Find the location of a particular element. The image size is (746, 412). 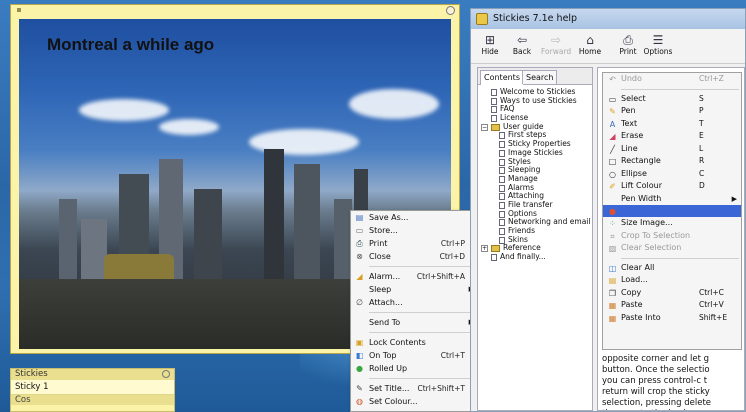

toolbar-hide-button: ⊞ Hide is located at coordinates (490, 44).